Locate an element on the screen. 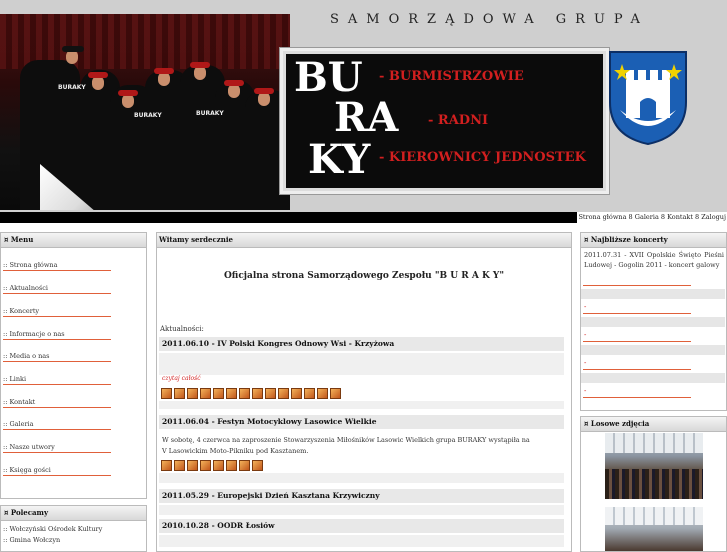  random-photos-box: ¤ Losowe zdjęcia is located at coordinates (653, 484).